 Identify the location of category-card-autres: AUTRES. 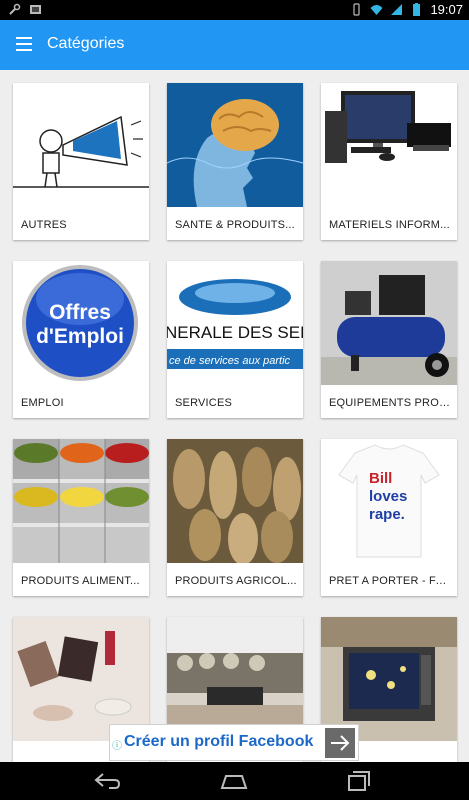
(81, 161).